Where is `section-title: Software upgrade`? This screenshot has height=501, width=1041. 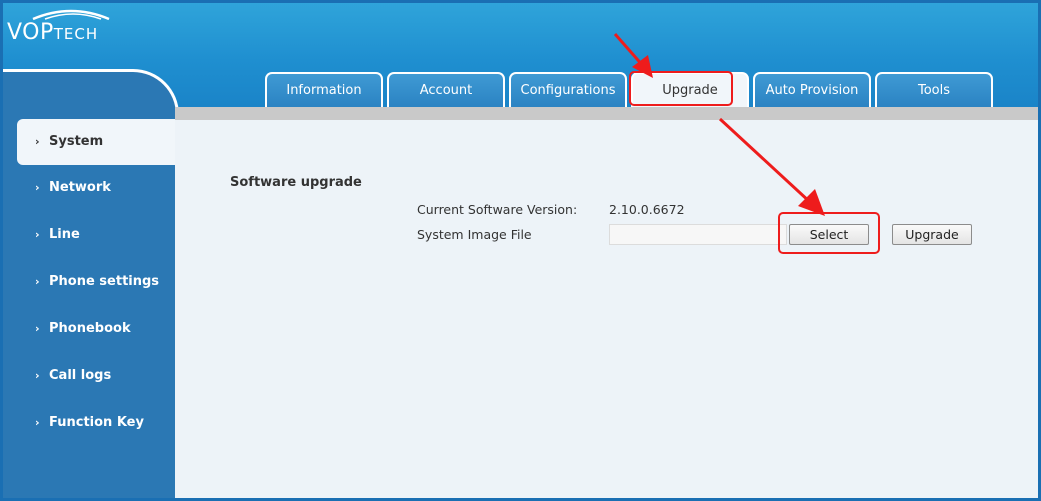
section-title: Software upgrade is located at coordinates (296, 182).